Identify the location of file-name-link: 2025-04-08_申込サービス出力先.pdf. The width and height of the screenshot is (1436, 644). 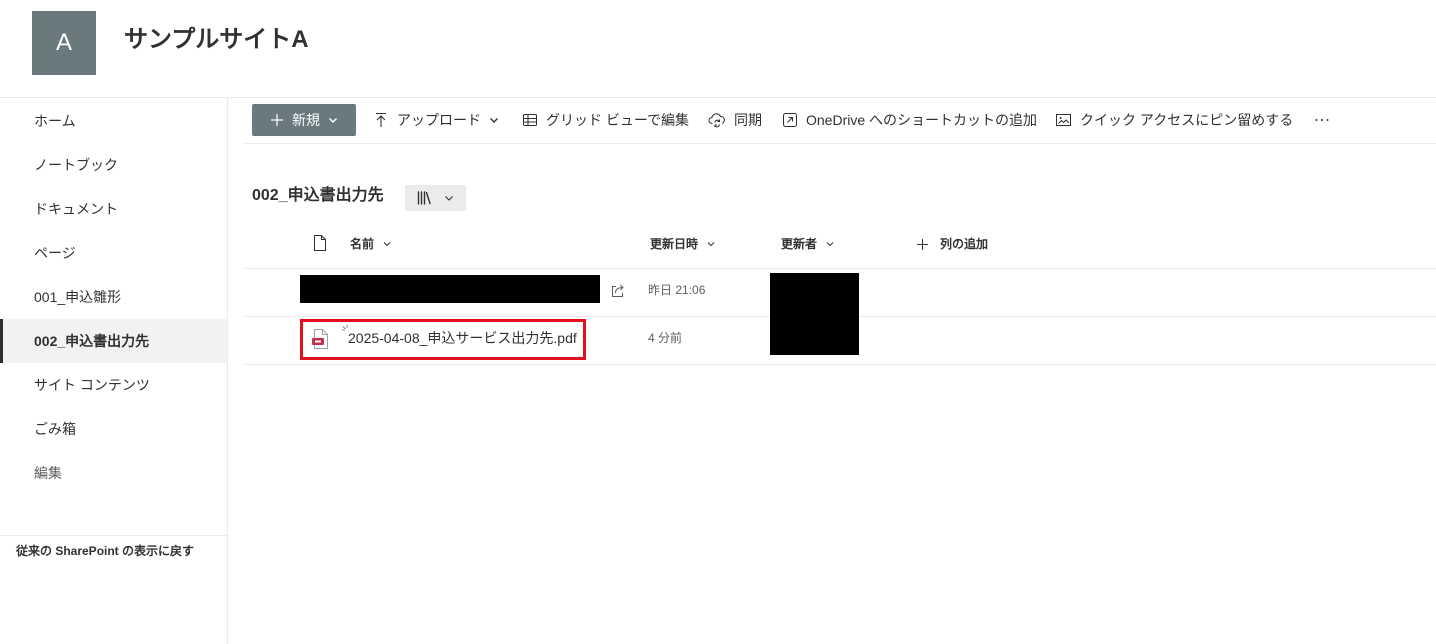
(462, 338).